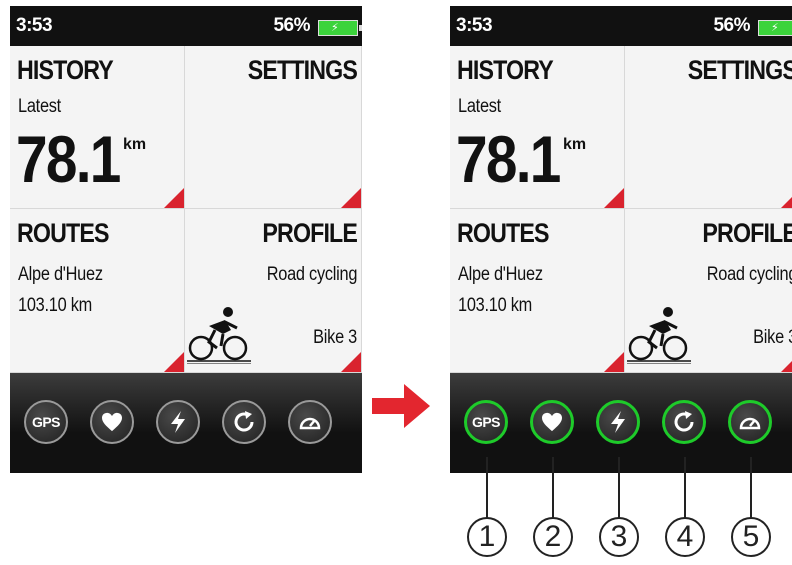 This screenshot has width=792, height=565. Describe the element at coordinates (751, 537) in the screenshot. I see `callout-5: 5` at that location.